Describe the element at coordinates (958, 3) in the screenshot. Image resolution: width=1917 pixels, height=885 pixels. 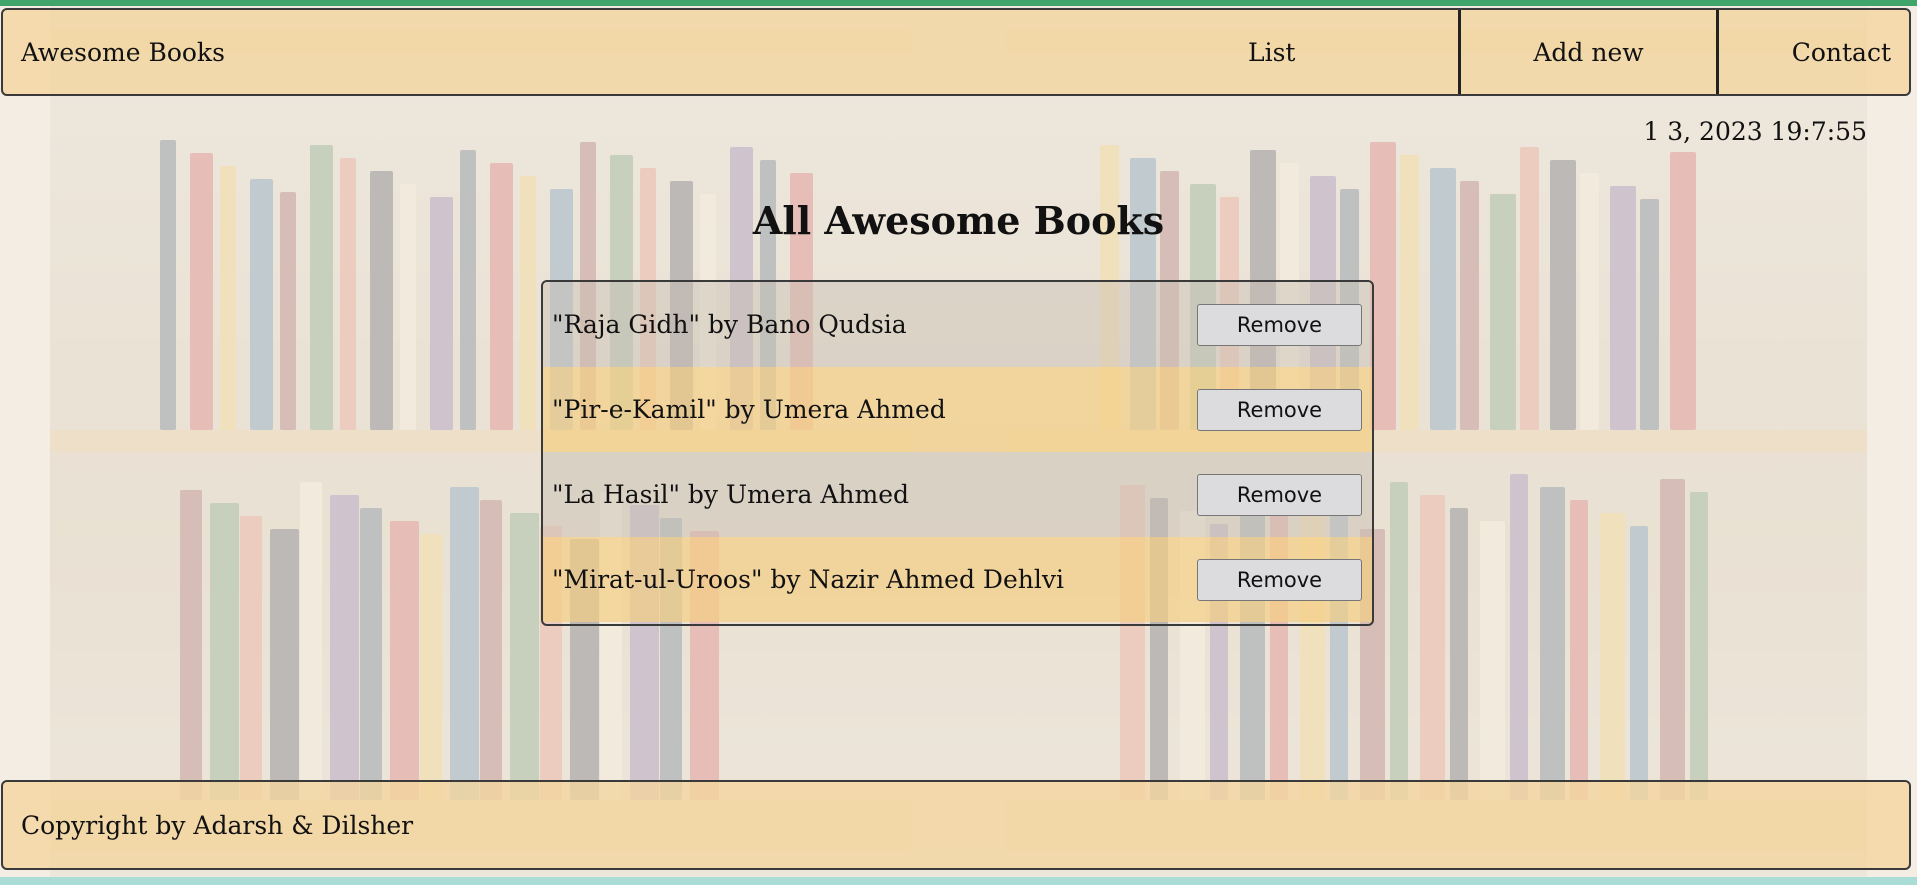
I see `top-accent-strip` at that location.